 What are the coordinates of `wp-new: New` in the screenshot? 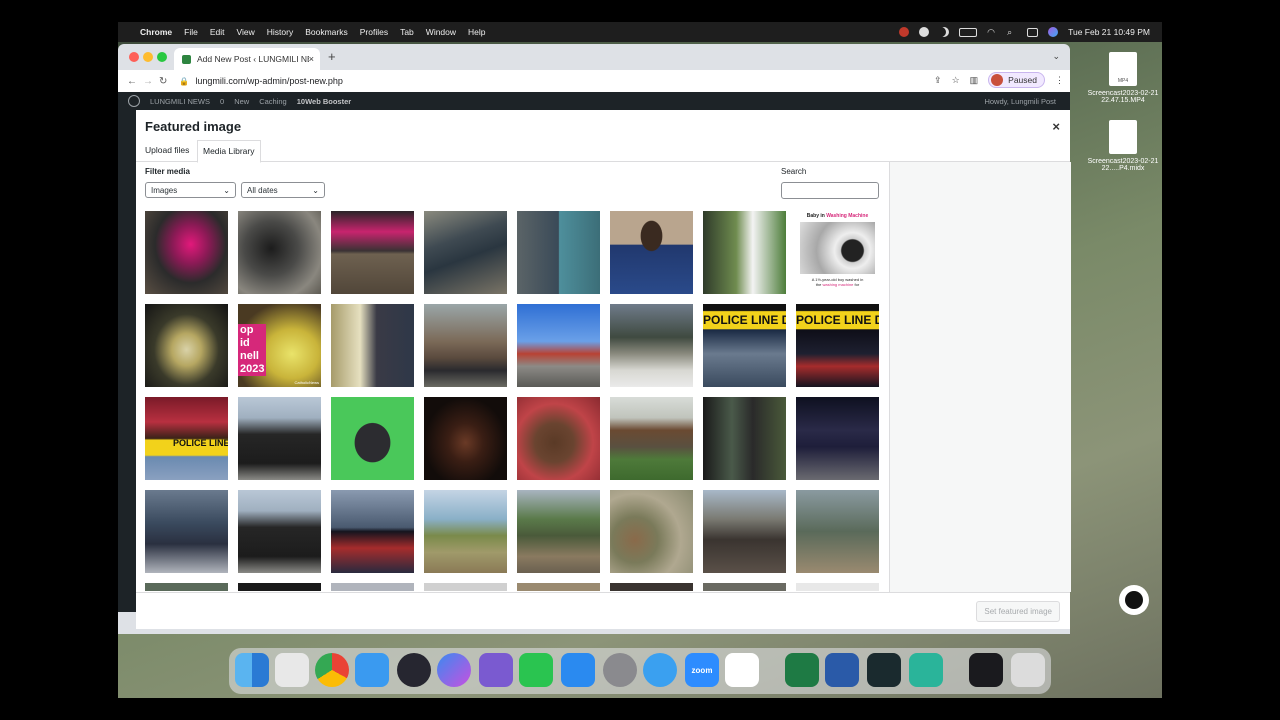 It's located at (241, 101).